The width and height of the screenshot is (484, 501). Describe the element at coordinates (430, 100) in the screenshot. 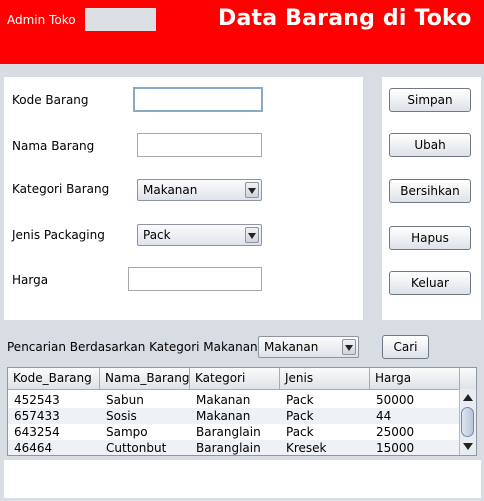

I see `simpan-button: Simpan` at that location.